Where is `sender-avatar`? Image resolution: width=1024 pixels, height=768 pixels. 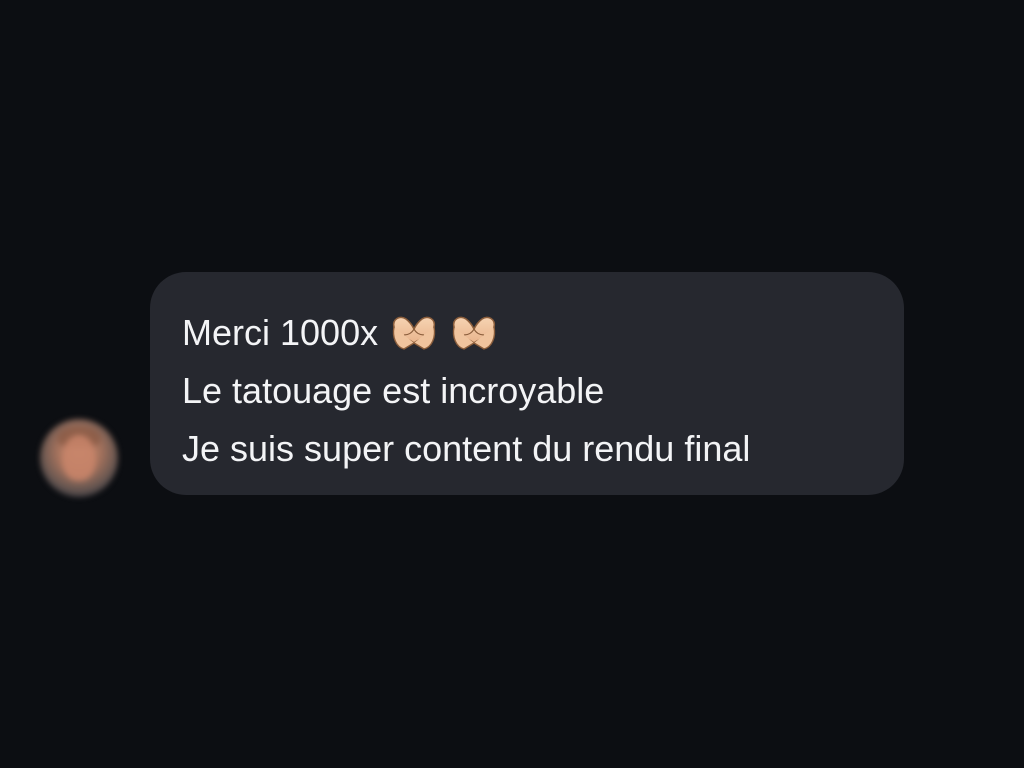
sender-avatar is located at coordinates (79, 458).